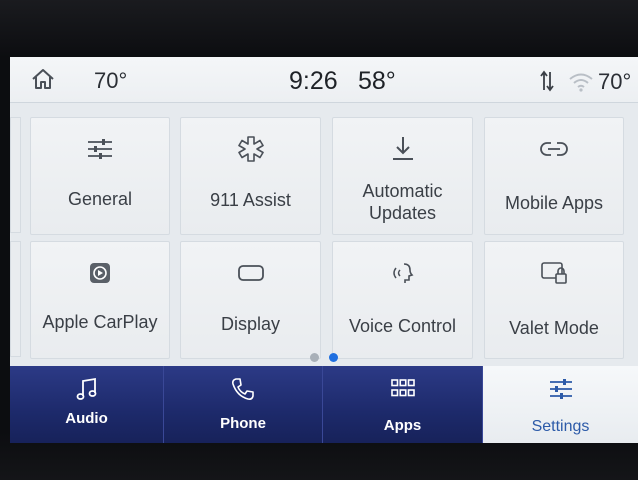 The image size is (638, 480). I want to click on clock: 9:26, so click(313, 81).